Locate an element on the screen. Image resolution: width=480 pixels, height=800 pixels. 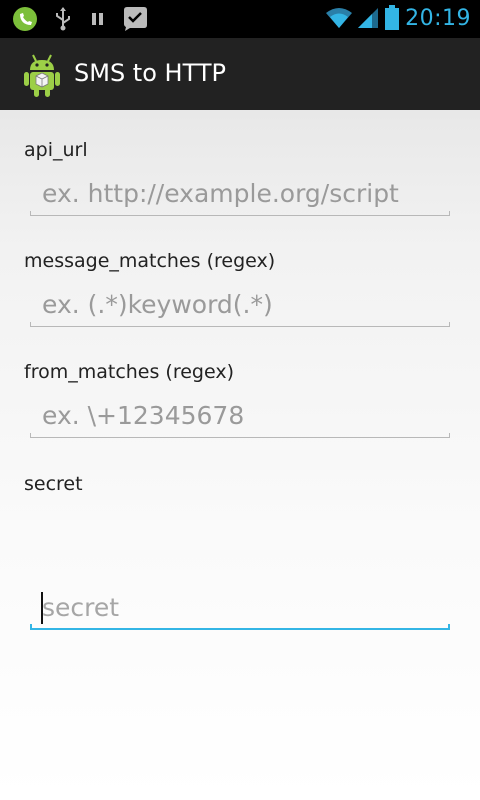
message-matches-input: ex. (.*)keyword(.*) is located at coordinates (240, 306).